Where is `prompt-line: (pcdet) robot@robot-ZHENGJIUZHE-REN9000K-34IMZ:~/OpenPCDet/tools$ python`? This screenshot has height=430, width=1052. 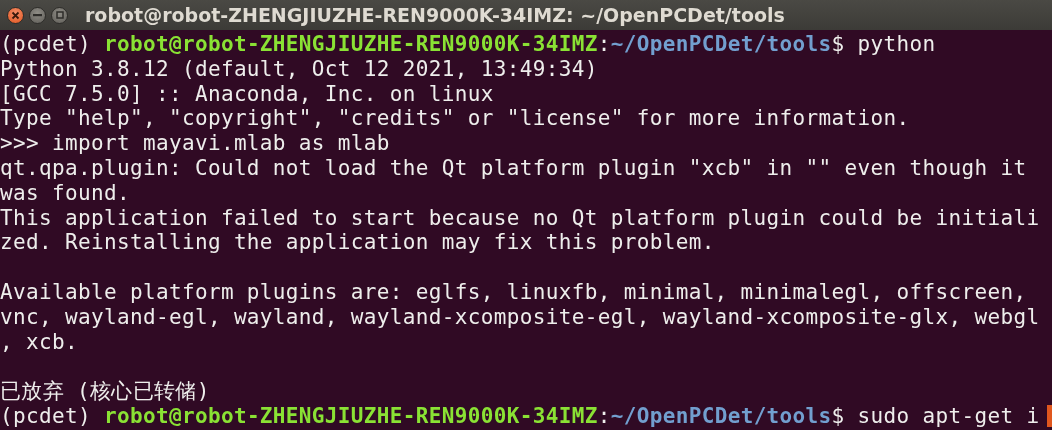
prompt-line: (pcdet) robot@robot-ZHENGJIUZHE-REN9000K-34IMZ:~/OpenPCDet/tools$ python is located at coordinates (468, 44).